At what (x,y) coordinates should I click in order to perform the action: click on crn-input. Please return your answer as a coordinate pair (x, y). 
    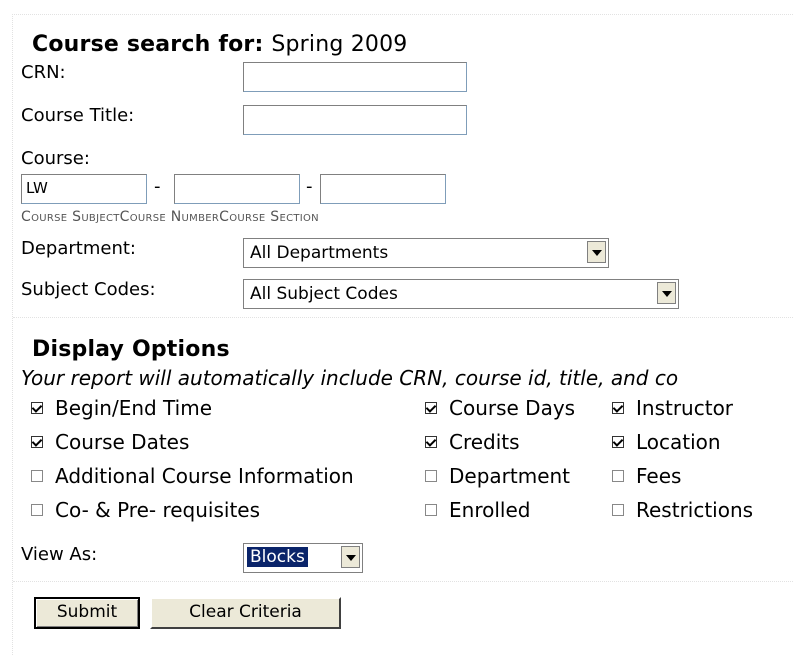
    Looking at the image, I should click on (355, 77).